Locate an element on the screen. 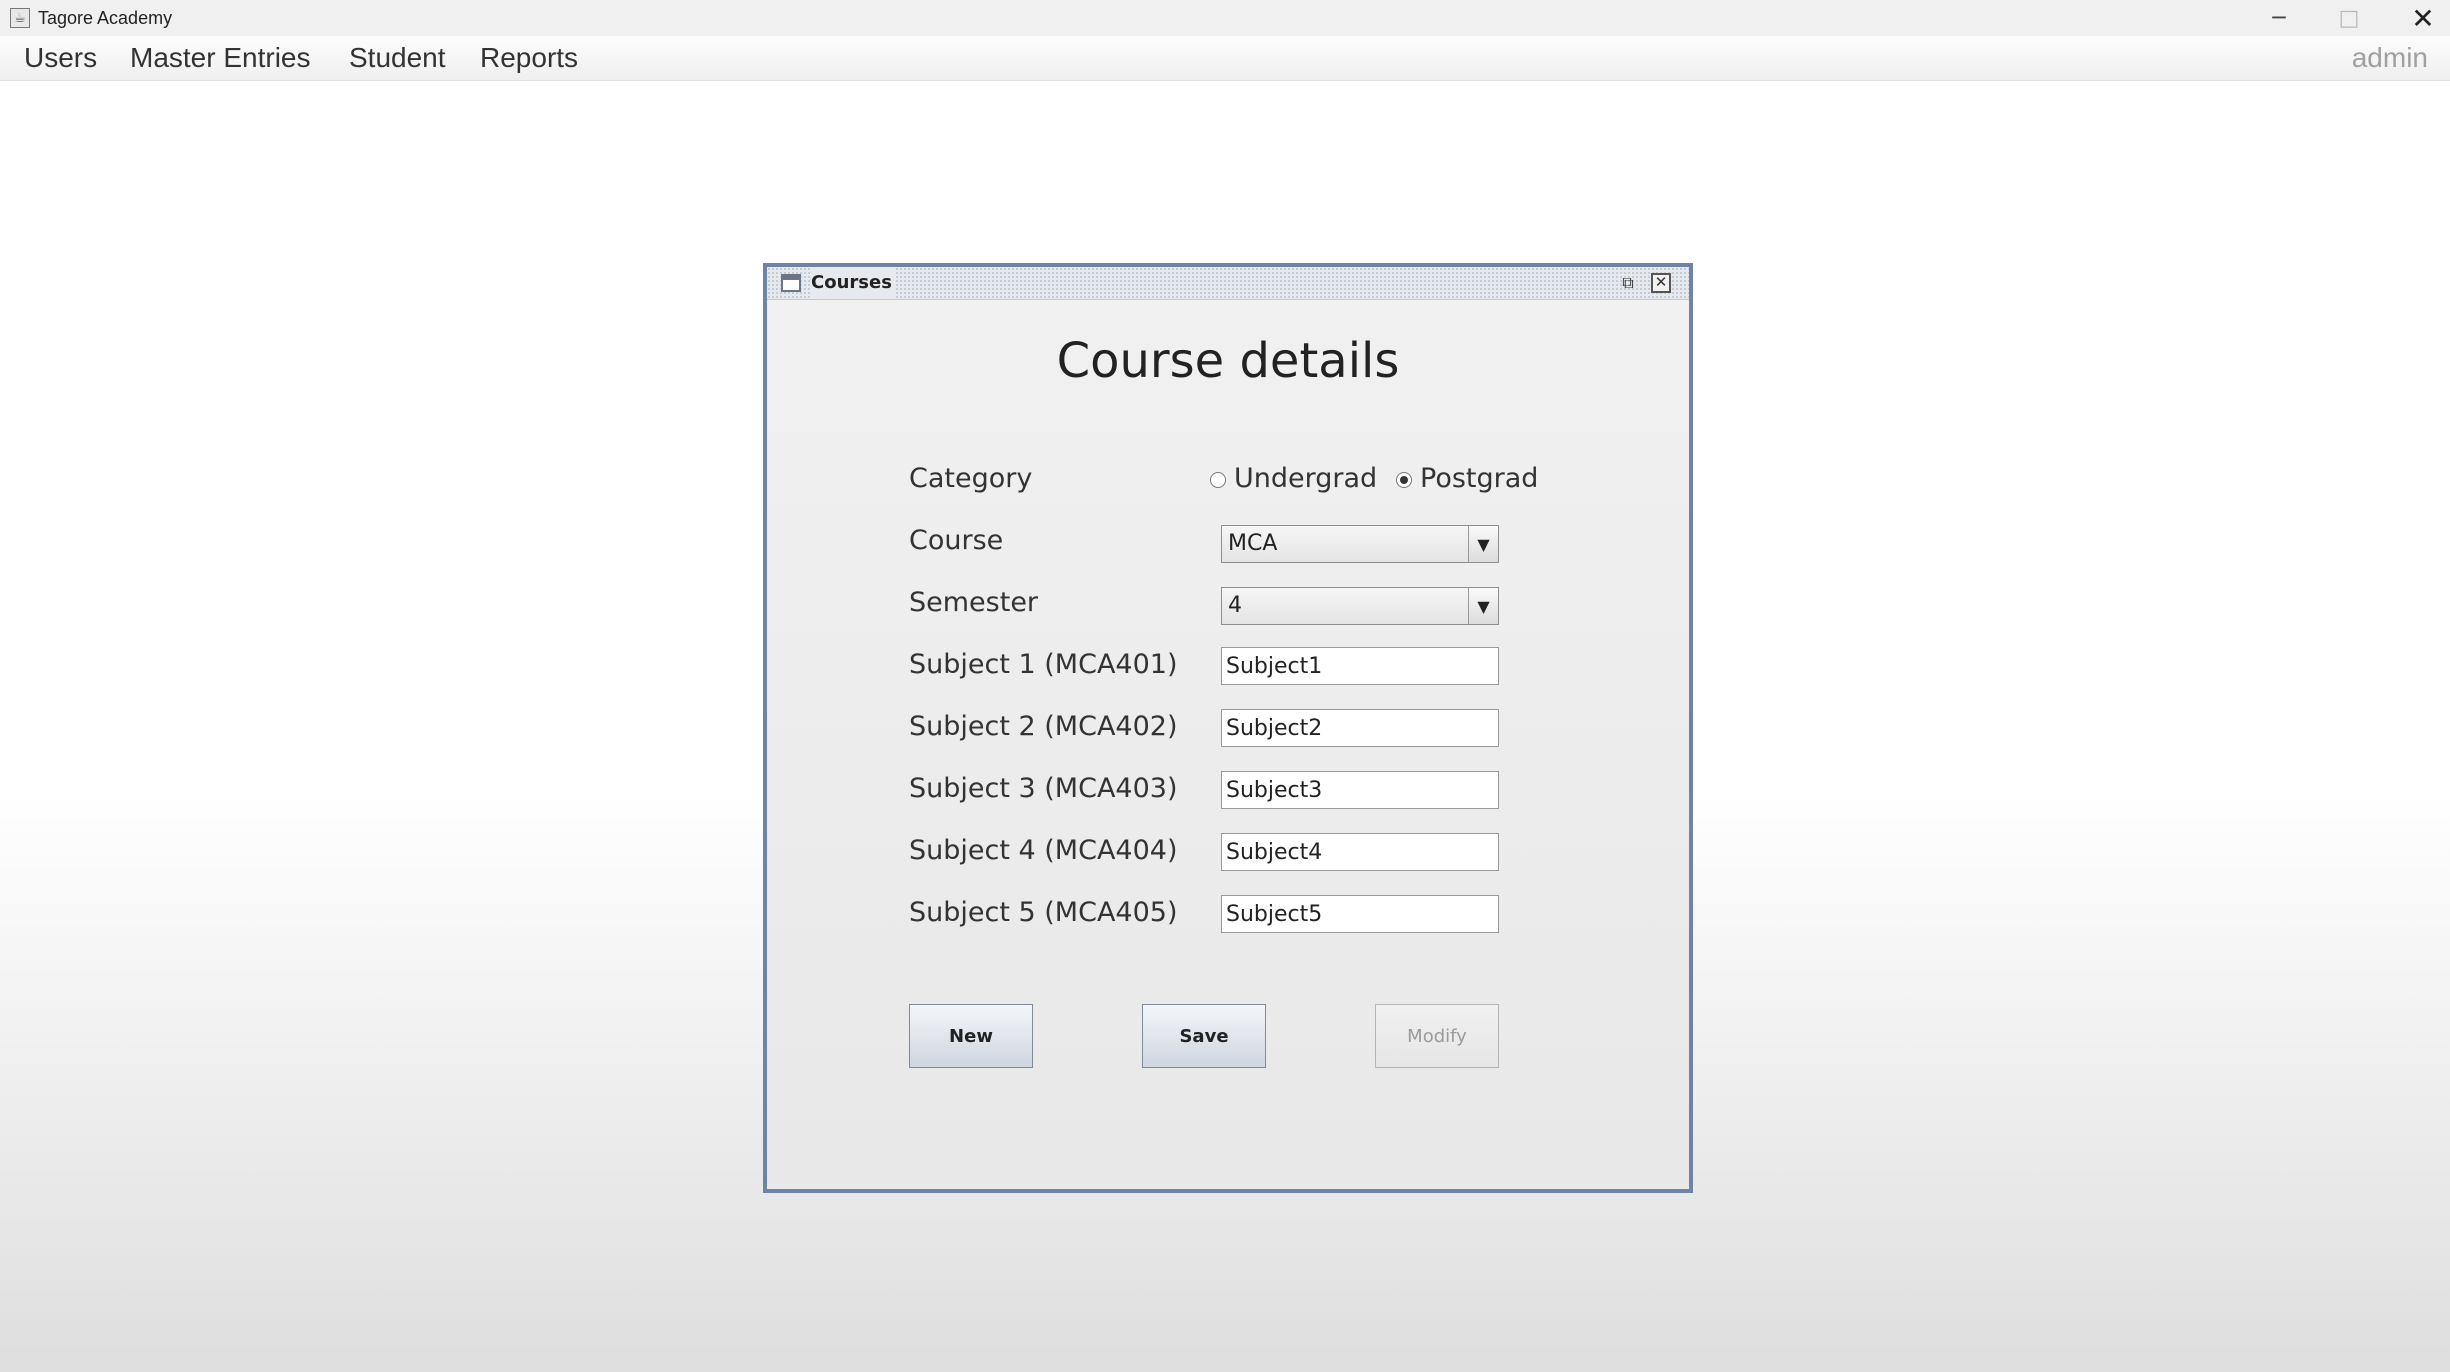 This screenshot has height=1372, width=2450. window-icon is located at coordinates (791, 283).